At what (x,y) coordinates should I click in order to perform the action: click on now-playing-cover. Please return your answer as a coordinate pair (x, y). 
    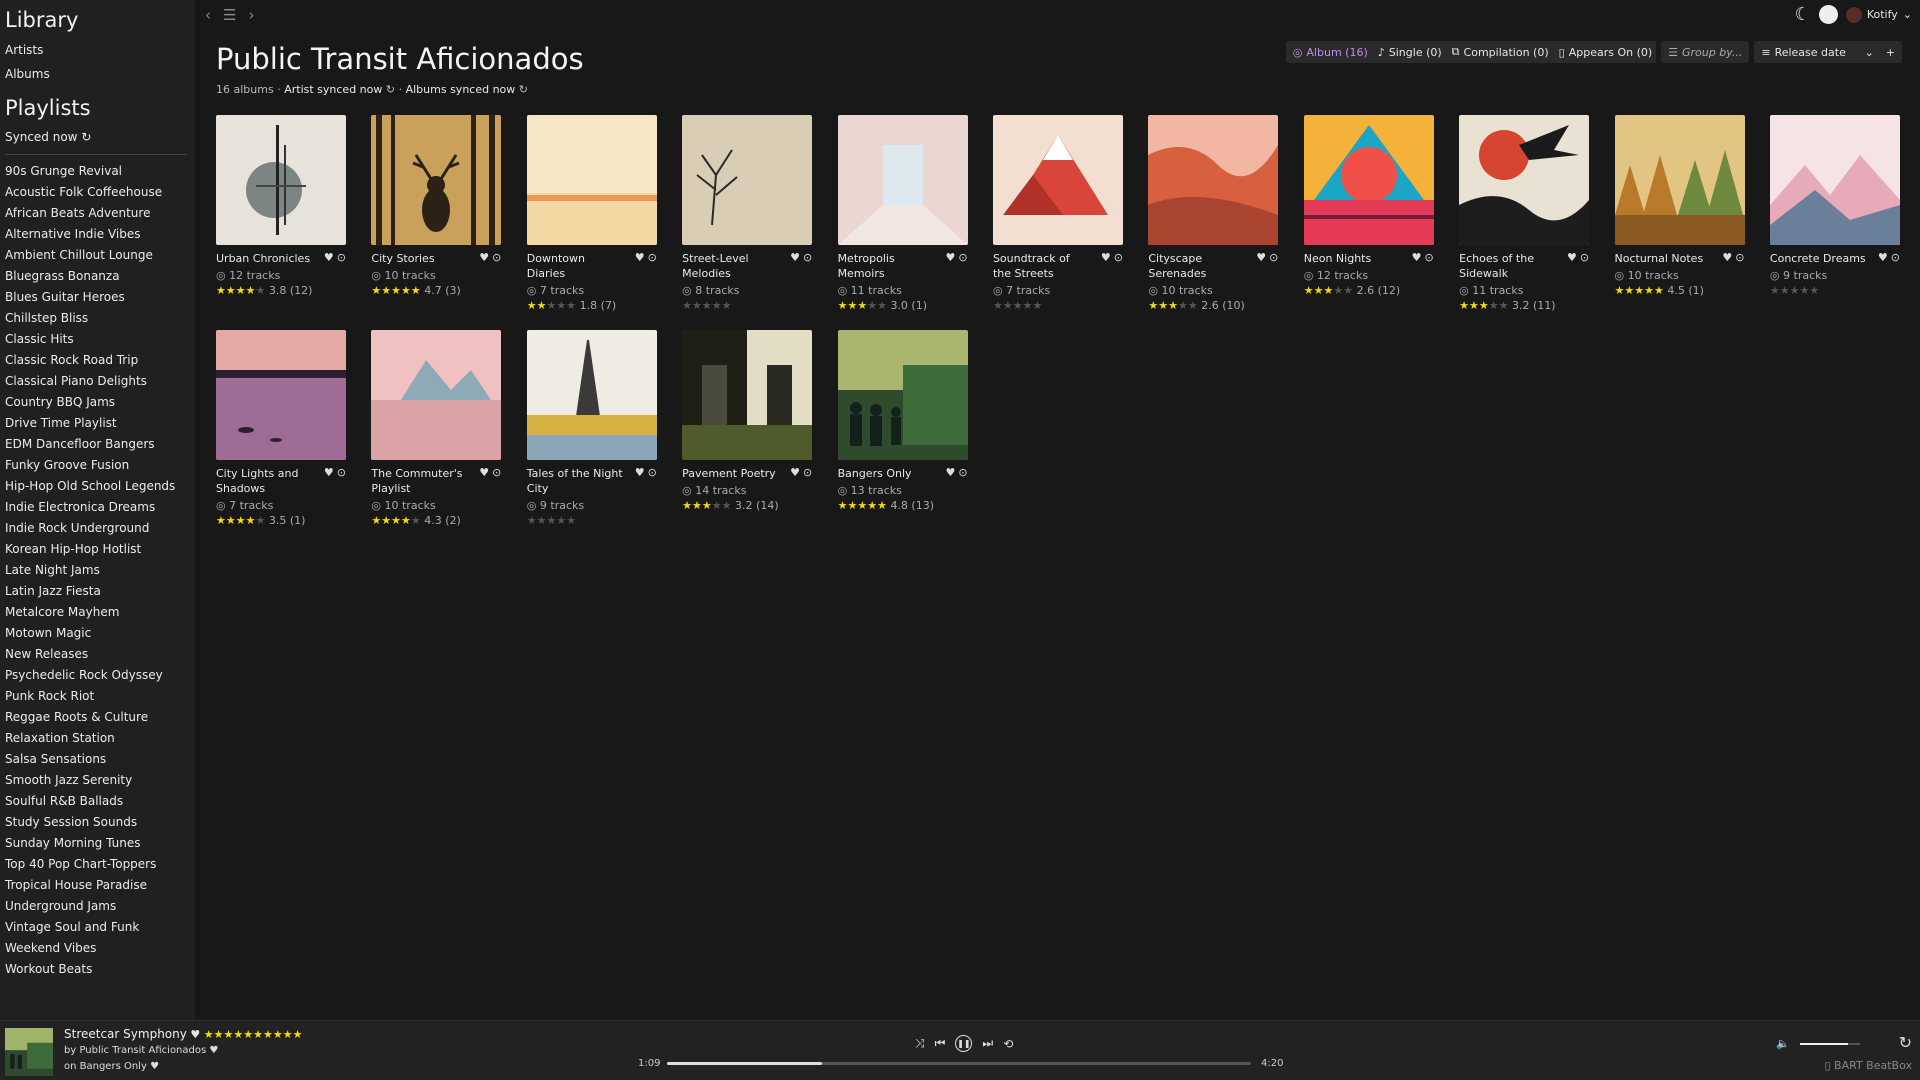
    Looking at the image, I should click on (29, 1052).